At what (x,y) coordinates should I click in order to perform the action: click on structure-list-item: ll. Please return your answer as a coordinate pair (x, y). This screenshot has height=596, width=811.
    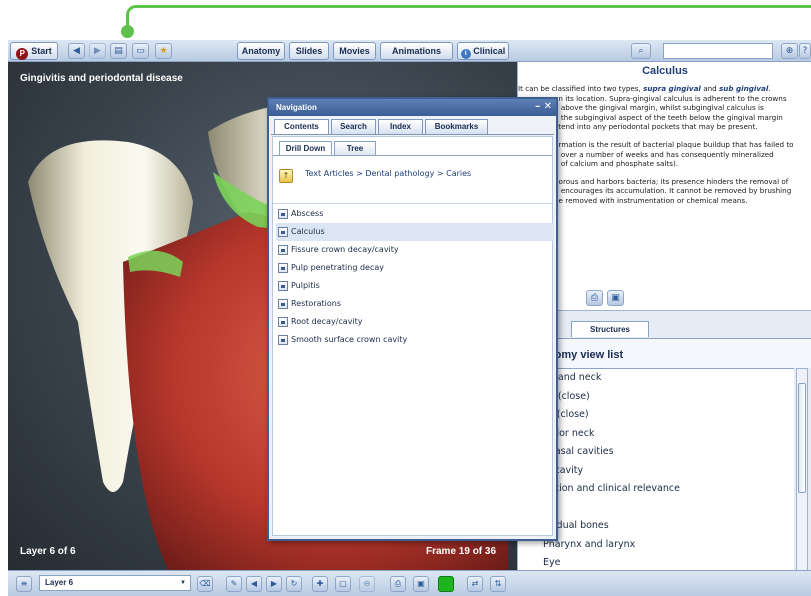
    Looking at the image, I should click on (656, 508).